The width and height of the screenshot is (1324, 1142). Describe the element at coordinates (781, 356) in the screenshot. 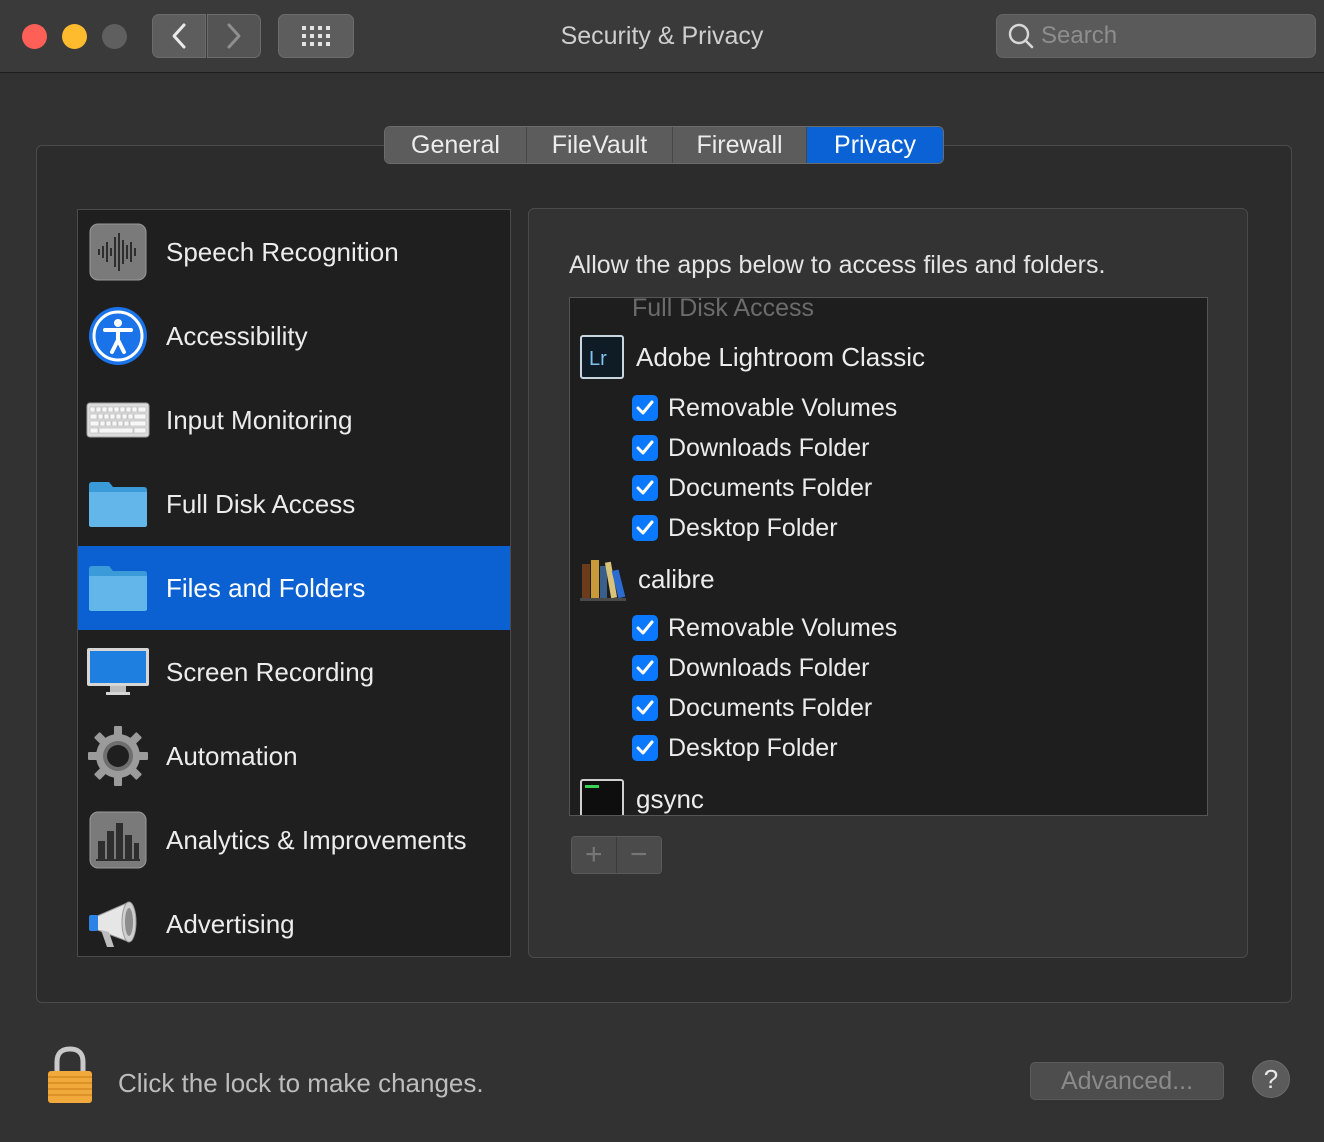

I see `app-name: Adobe Lightroom Classic` at that location.